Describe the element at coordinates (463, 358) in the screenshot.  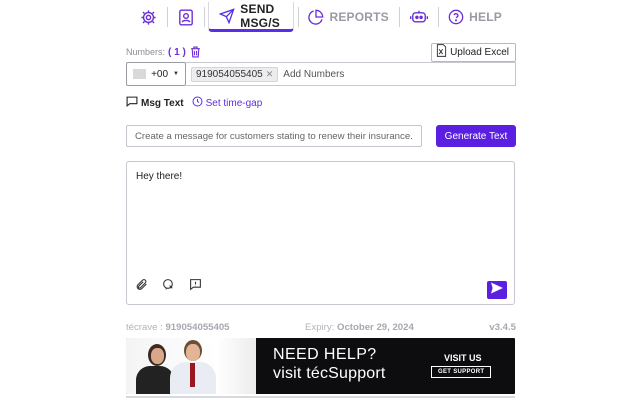
I see `visit-us-label: VISIT US` at that location.